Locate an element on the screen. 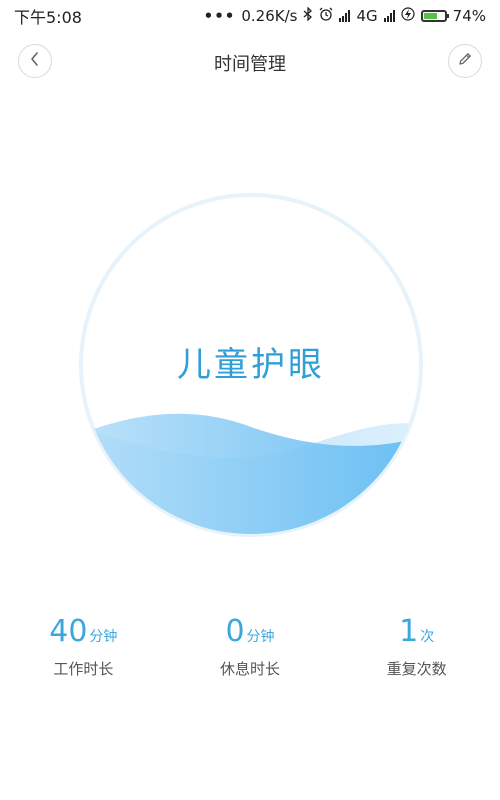 The image size is (500, 800). notification-dots: ••• is located at coordinates (219, 16).